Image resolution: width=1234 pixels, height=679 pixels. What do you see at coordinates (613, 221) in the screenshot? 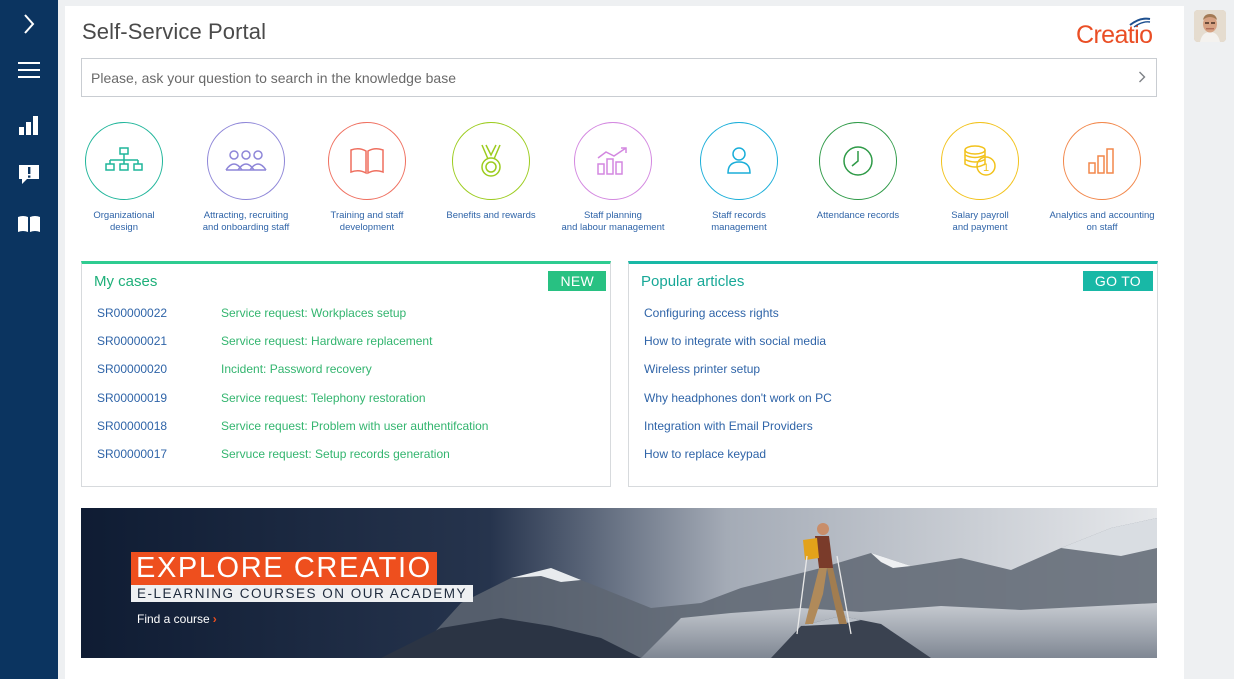
I see `category-label: Staff planning and labour management` at bounding box center [613, 221].